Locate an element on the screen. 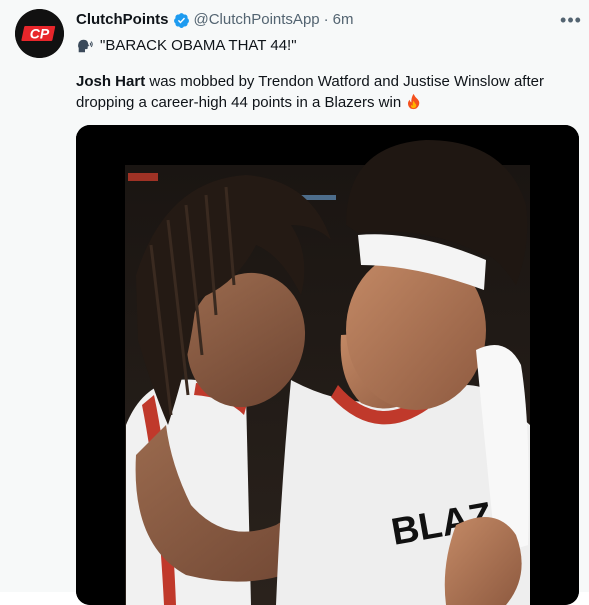  speaking-head-icon is located at coordinates (85, 46).